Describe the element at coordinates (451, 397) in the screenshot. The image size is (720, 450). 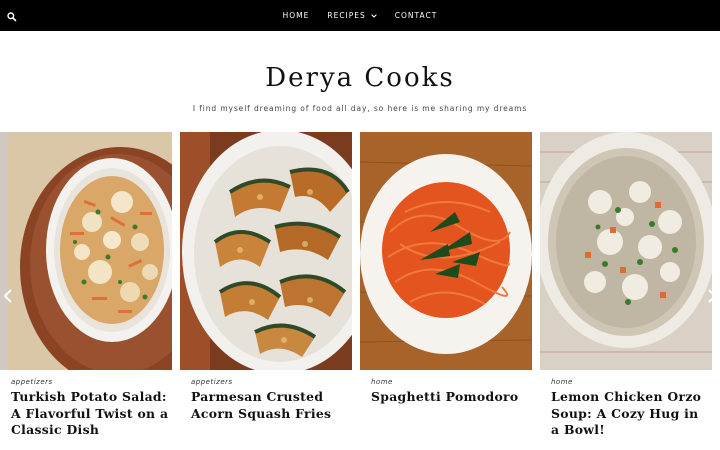
I see `recipe-title: Spaghetti Pomodoro` at that location.